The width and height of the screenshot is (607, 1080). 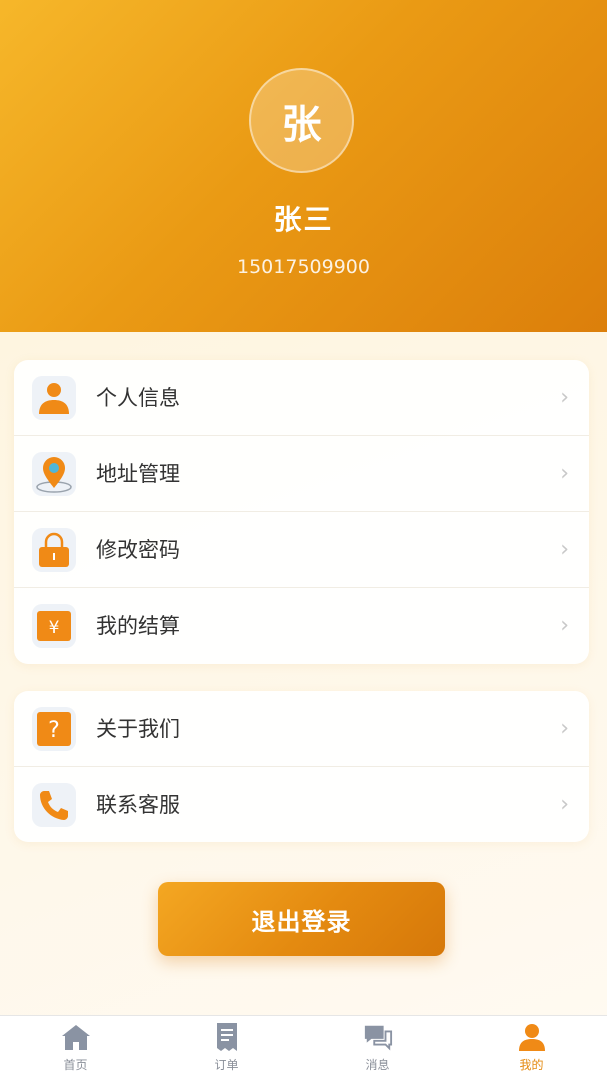 I want to click on menu-item-label: 地址管理, so click(x=138, y=474).